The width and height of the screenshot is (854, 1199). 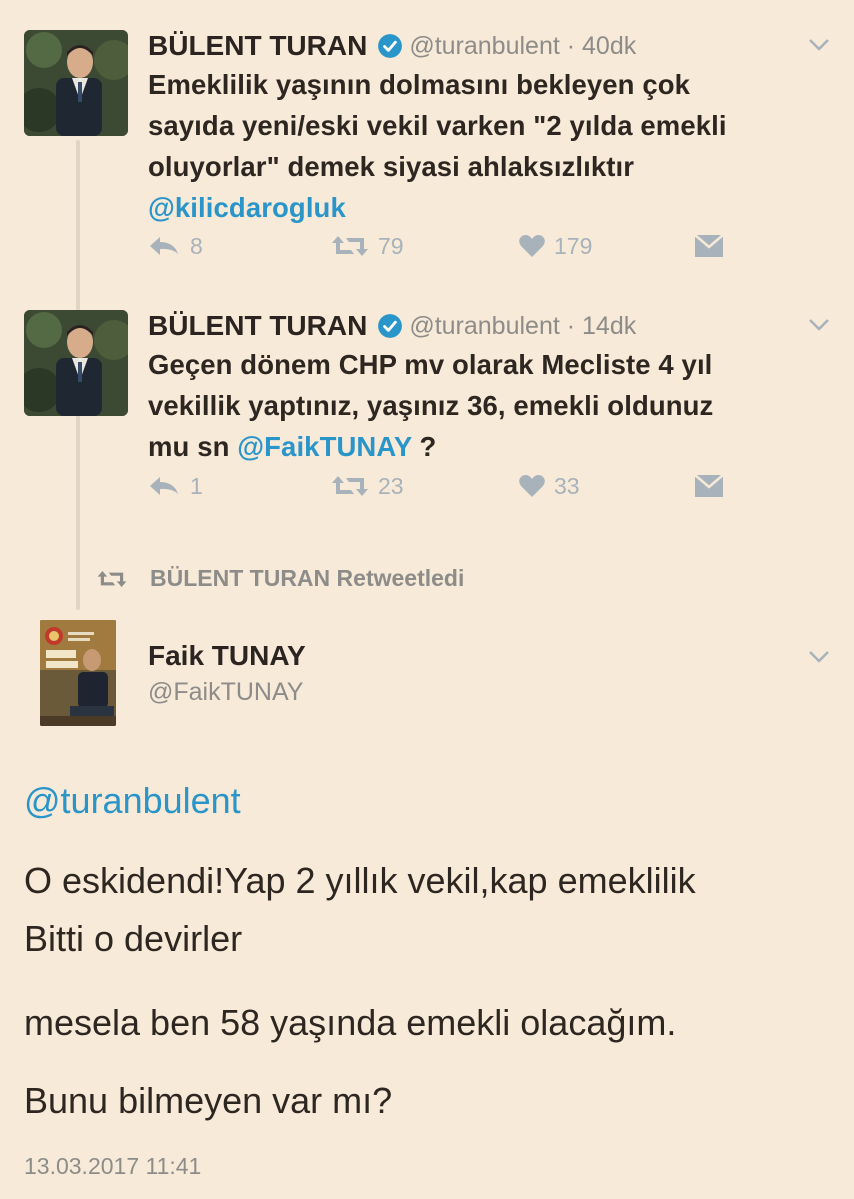 I want to click on retweet-button: 79, so click(x=367, y=246).